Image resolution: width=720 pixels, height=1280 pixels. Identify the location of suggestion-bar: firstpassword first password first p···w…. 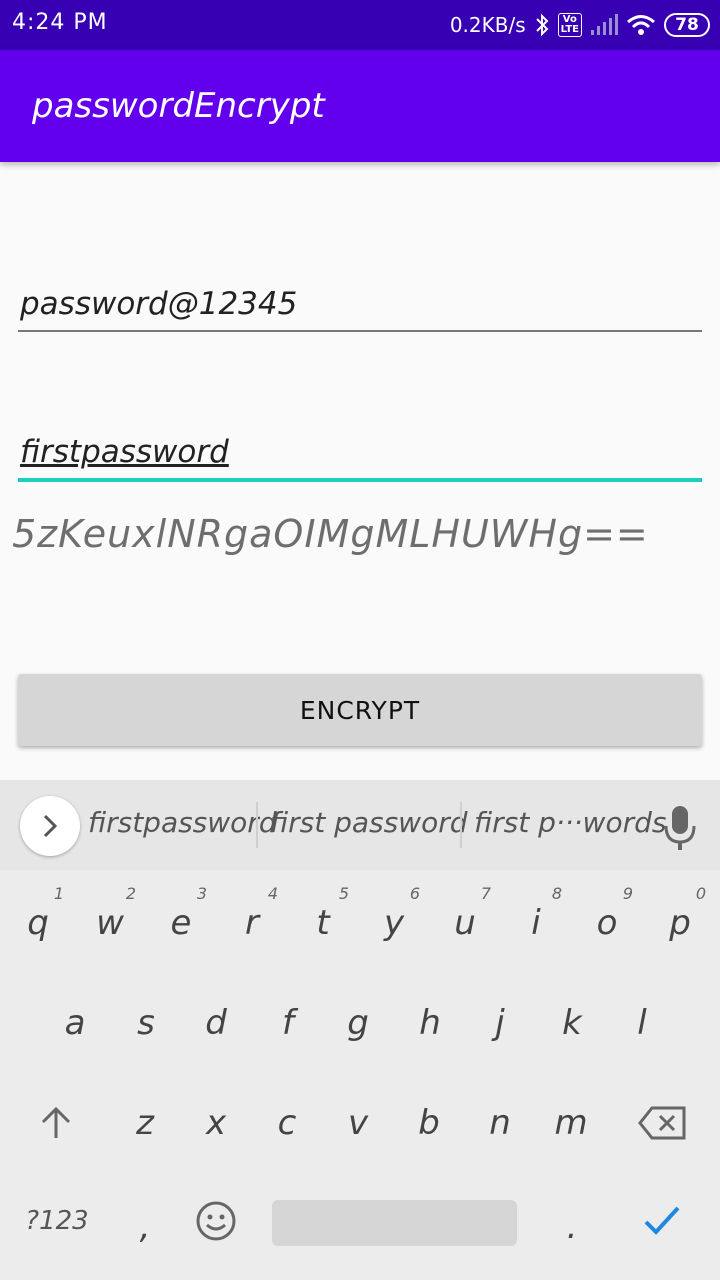
(360, 825).